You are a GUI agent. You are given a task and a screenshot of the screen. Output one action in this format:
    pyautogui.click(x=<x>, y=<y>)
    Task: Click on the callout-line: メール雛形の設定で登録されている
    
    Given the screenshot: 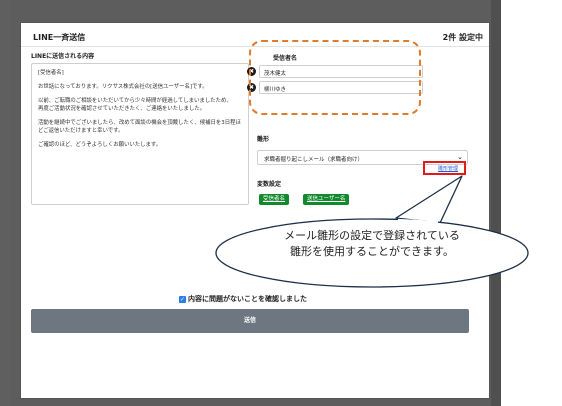 What is the action you would take?
    pyautogui.click(x=372, y=235)
    